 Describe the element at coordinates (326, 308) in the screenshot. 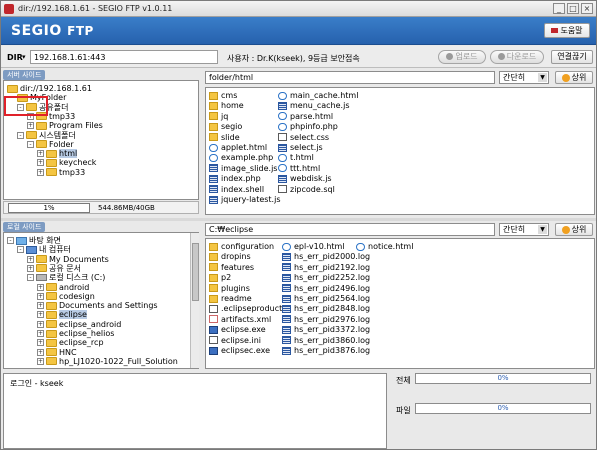

I see `file-item: hs_err_pid2848.log` at that location.